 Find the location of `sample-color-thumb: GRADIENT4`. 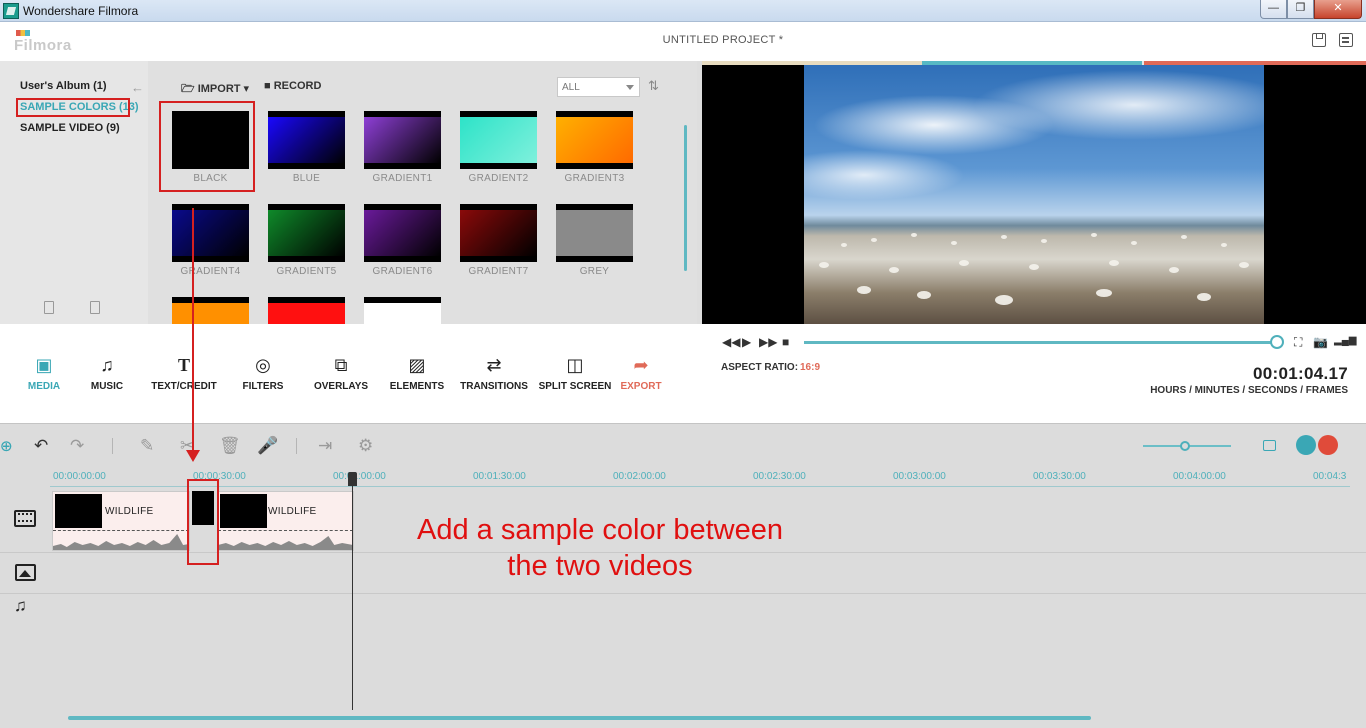

sample-color-thumb: GRADIENT4 is located at coordinates (210, 247).